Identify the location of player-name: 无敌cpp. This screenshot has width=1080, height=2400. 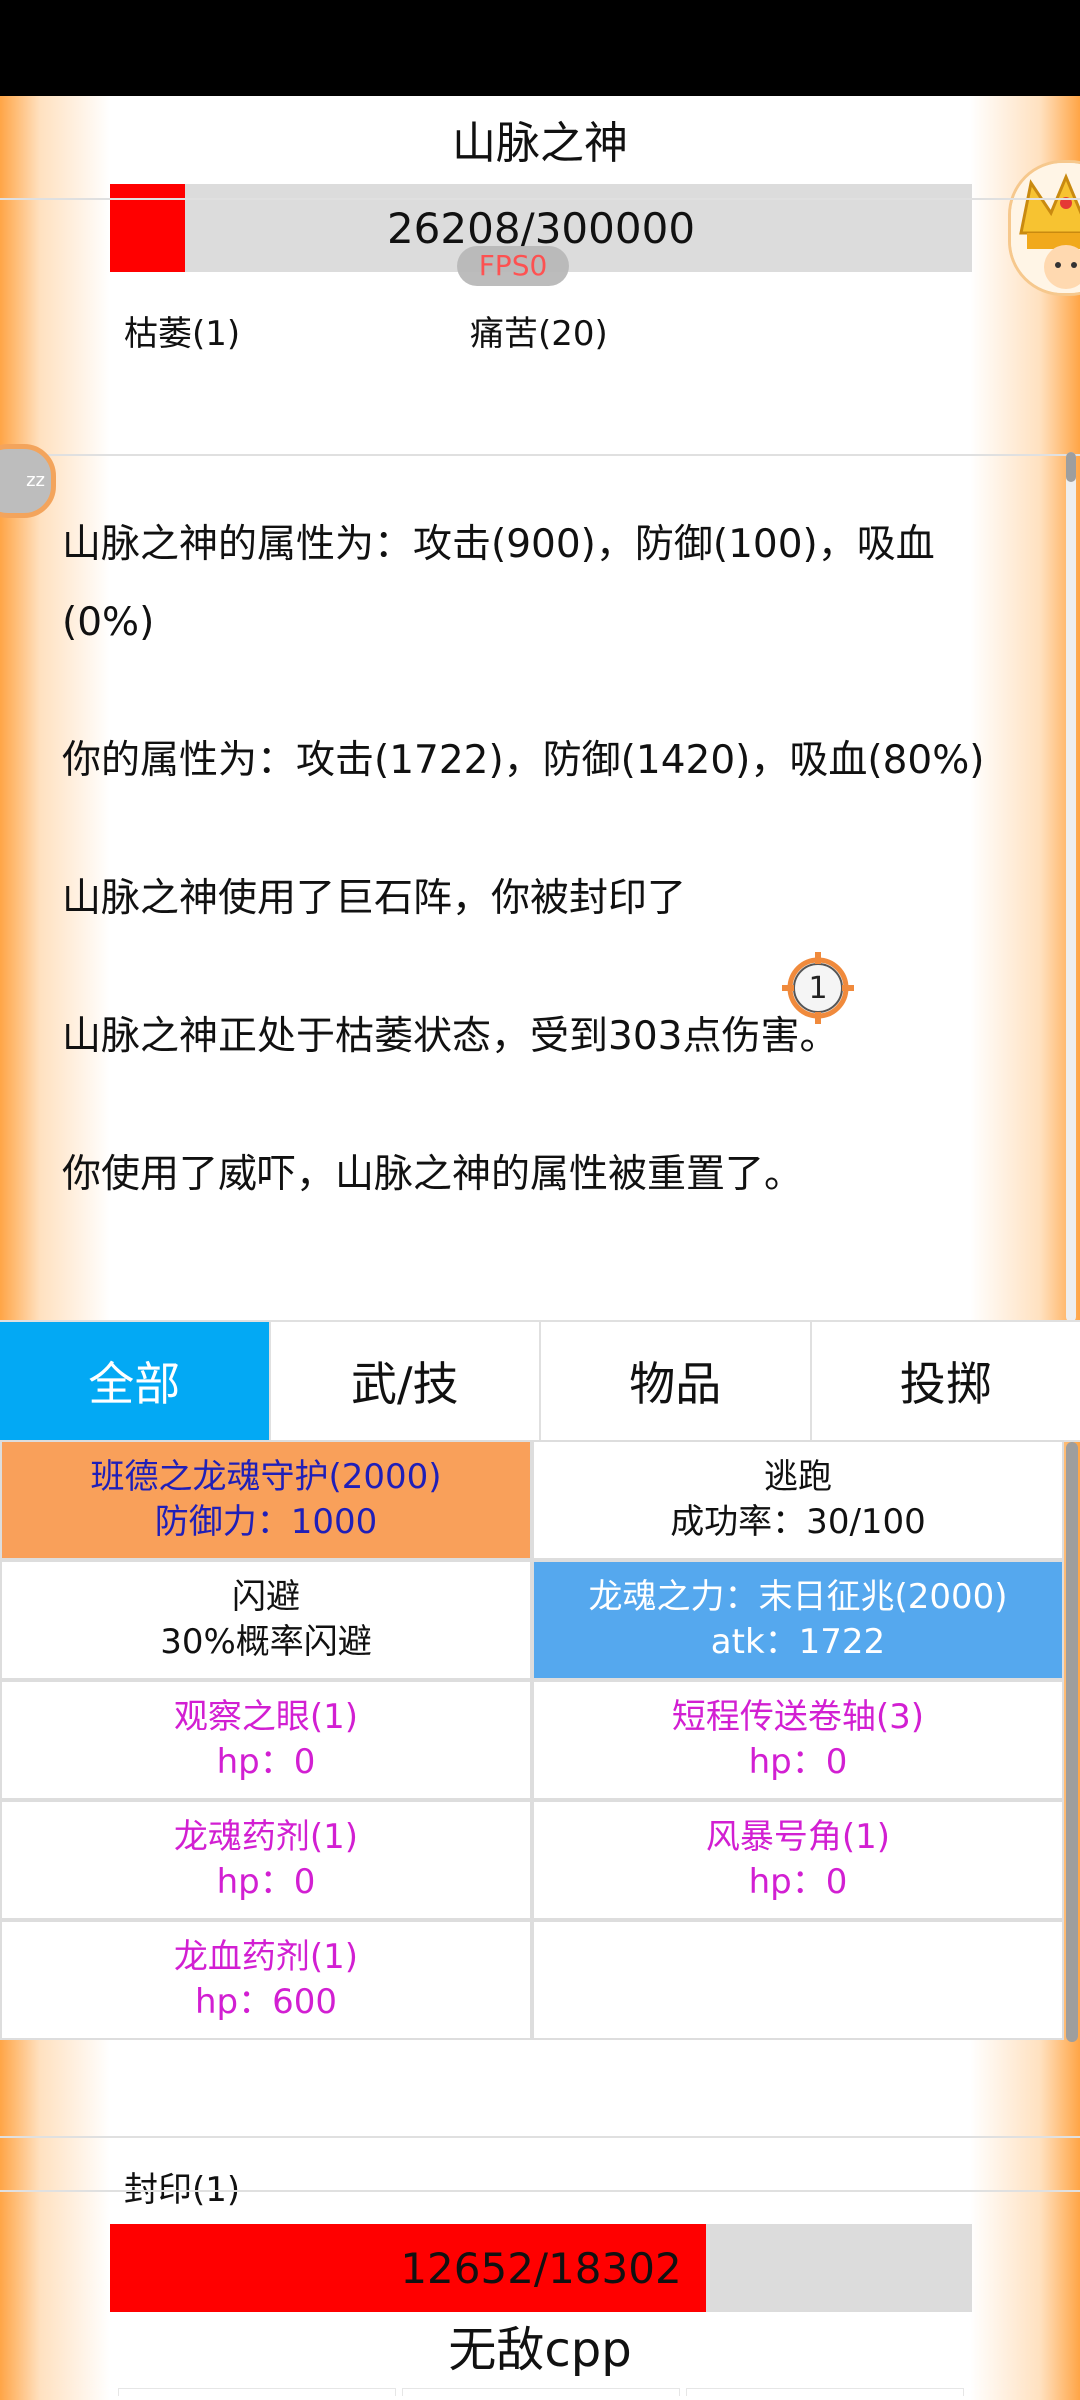
(540, 2350).